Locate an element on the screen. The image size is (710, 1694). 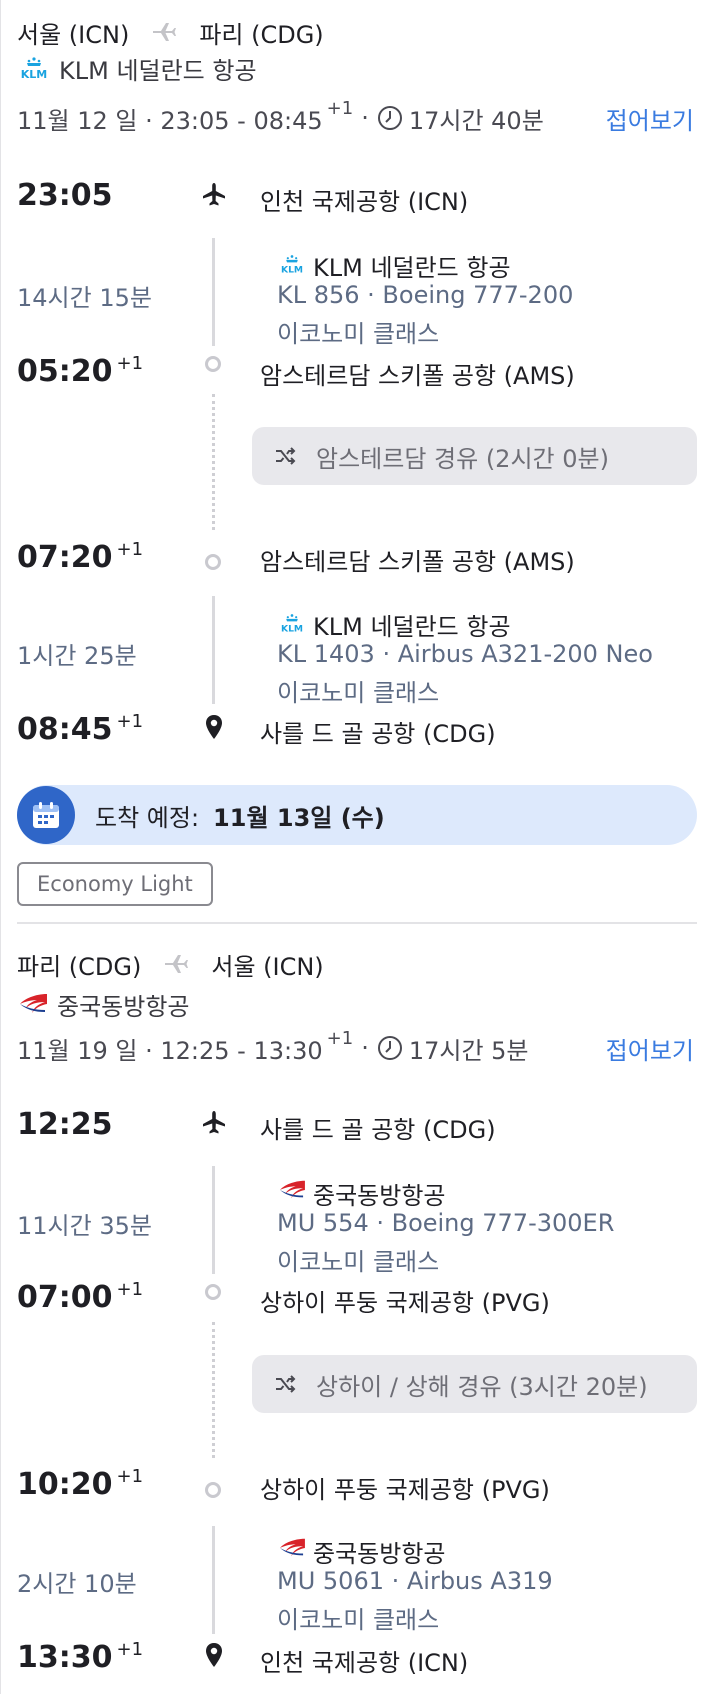
inbound-seg1-duration: 11시간 35분 is located at coordinates (84, 1226).